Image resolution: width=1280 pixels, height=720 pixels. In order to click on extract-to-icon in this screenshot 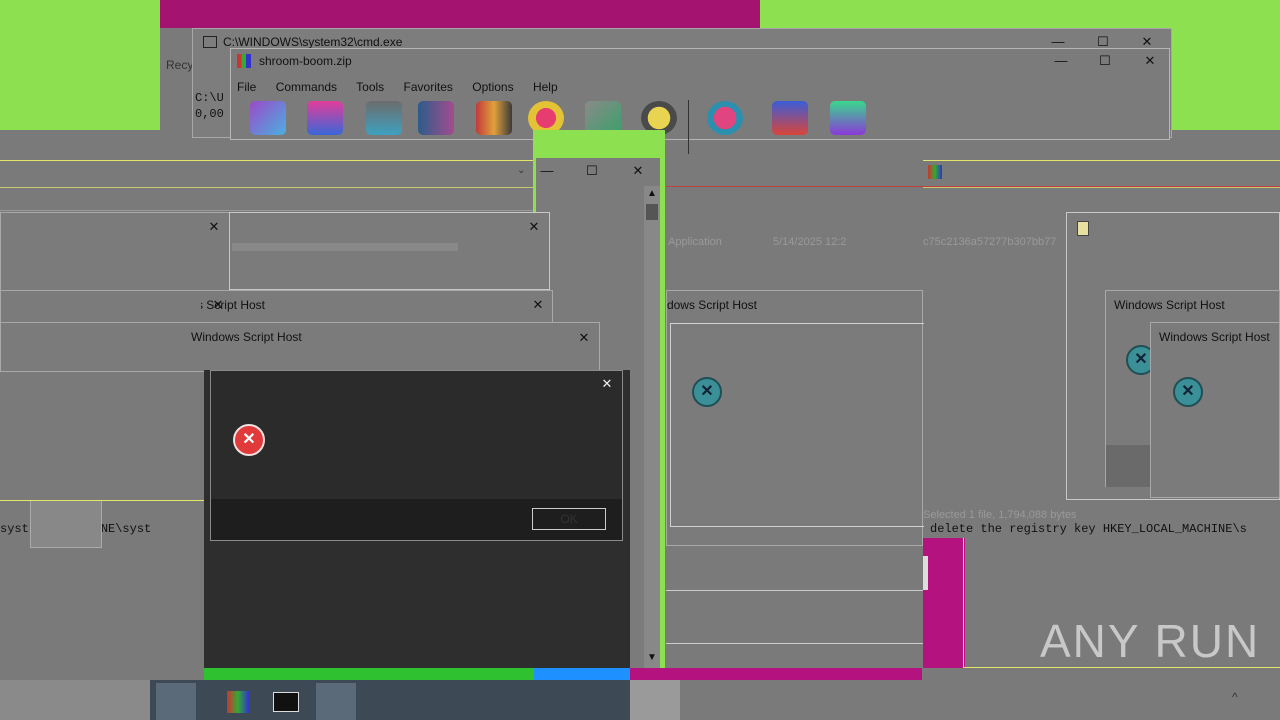, I will do `click(325, 118)`.